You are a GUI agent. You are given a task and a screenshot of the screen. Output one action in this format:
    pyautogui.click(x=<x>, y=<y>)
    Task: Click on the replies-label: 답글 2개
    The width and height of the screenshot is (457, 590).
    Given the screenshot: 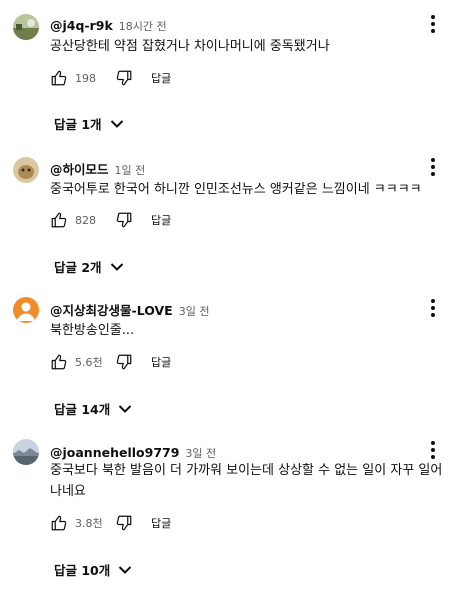 What is the action you would take?
    pyautogui.click(x=78, y=267)
    